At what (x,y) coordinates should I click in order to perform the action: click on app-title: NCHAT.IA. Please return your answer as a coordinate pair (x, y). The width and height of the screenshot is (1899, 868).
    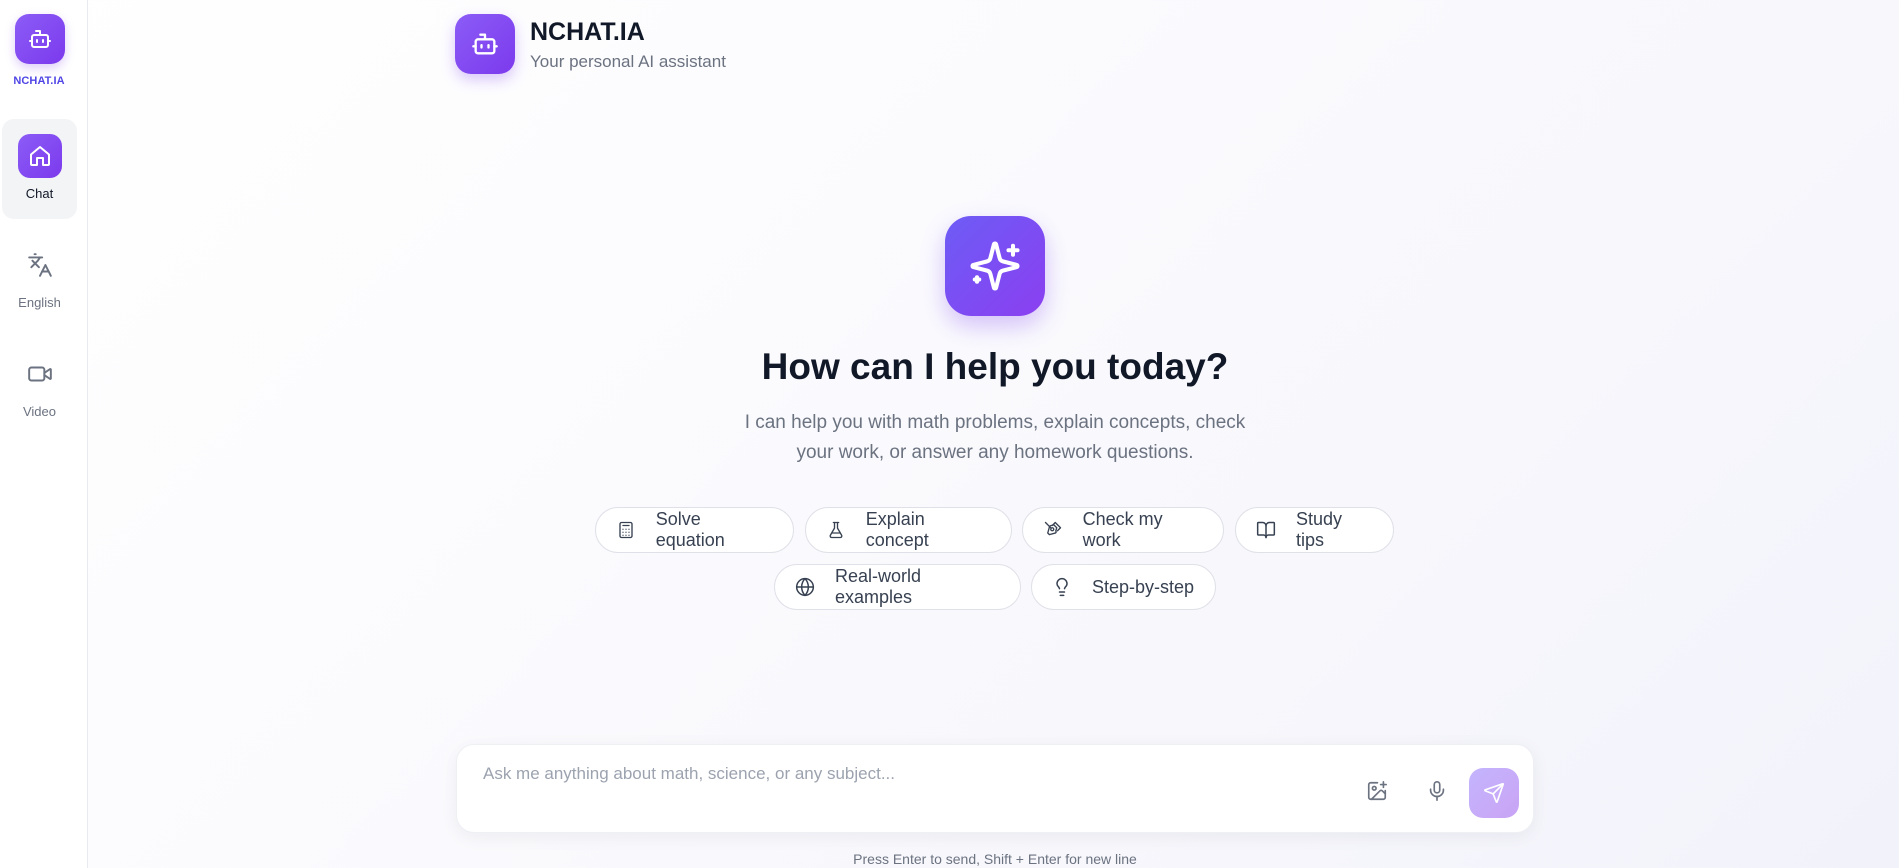
    Looking at the image, I should click on (587, 32).